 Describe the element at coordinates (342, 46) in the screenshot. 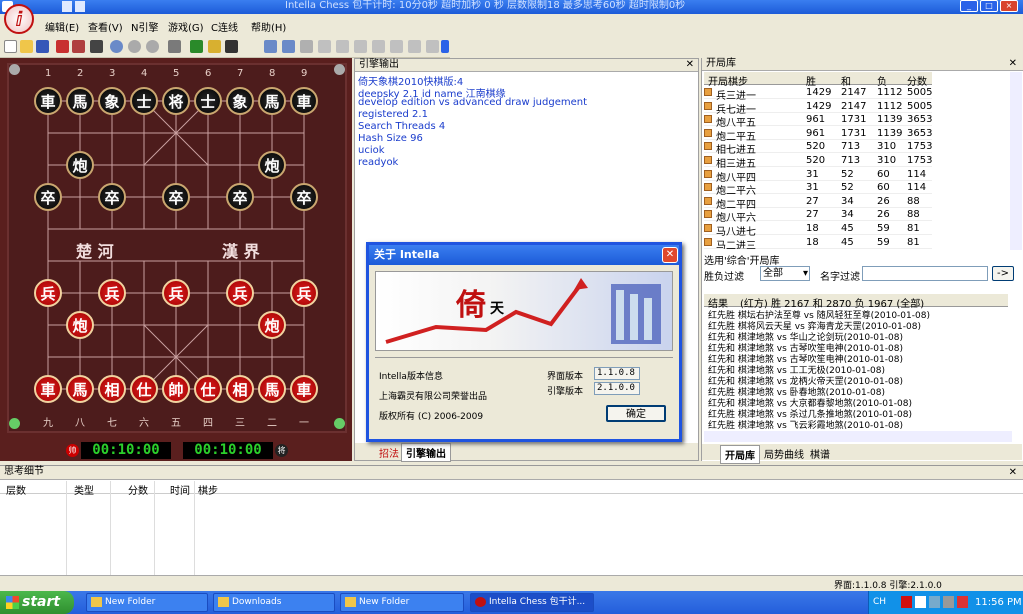

I see `back-icon` at that location.